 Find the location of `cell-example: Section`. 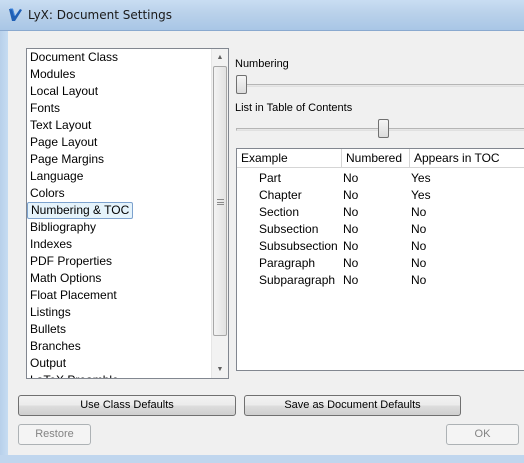

cell-example: Section is located at coordinates (279, 212).